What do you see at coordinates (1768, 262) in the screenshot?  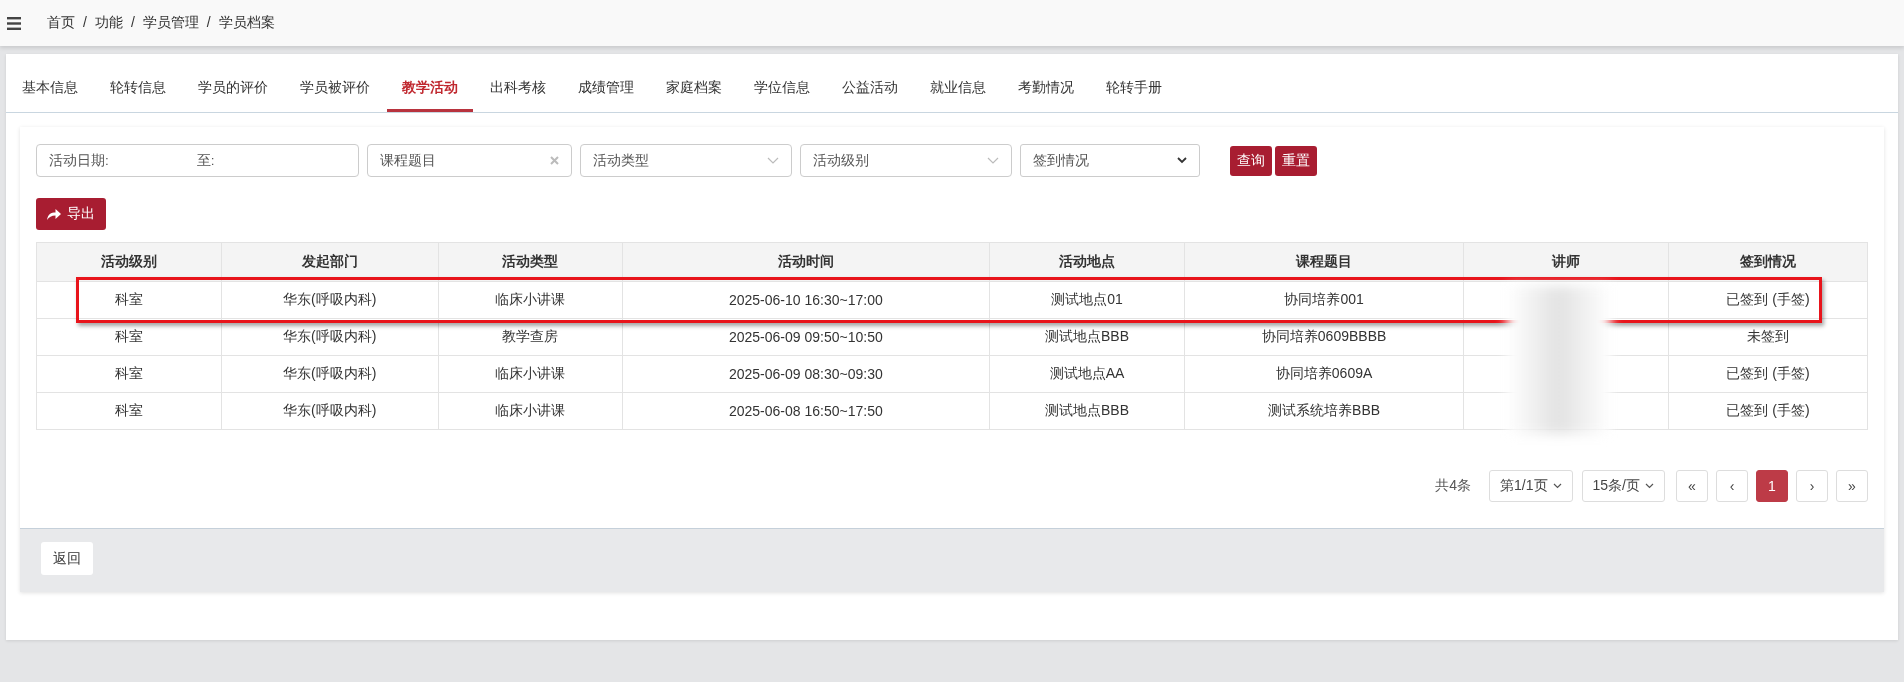 I see `column-header: 签到情况` at bounding box center [1768, 262].